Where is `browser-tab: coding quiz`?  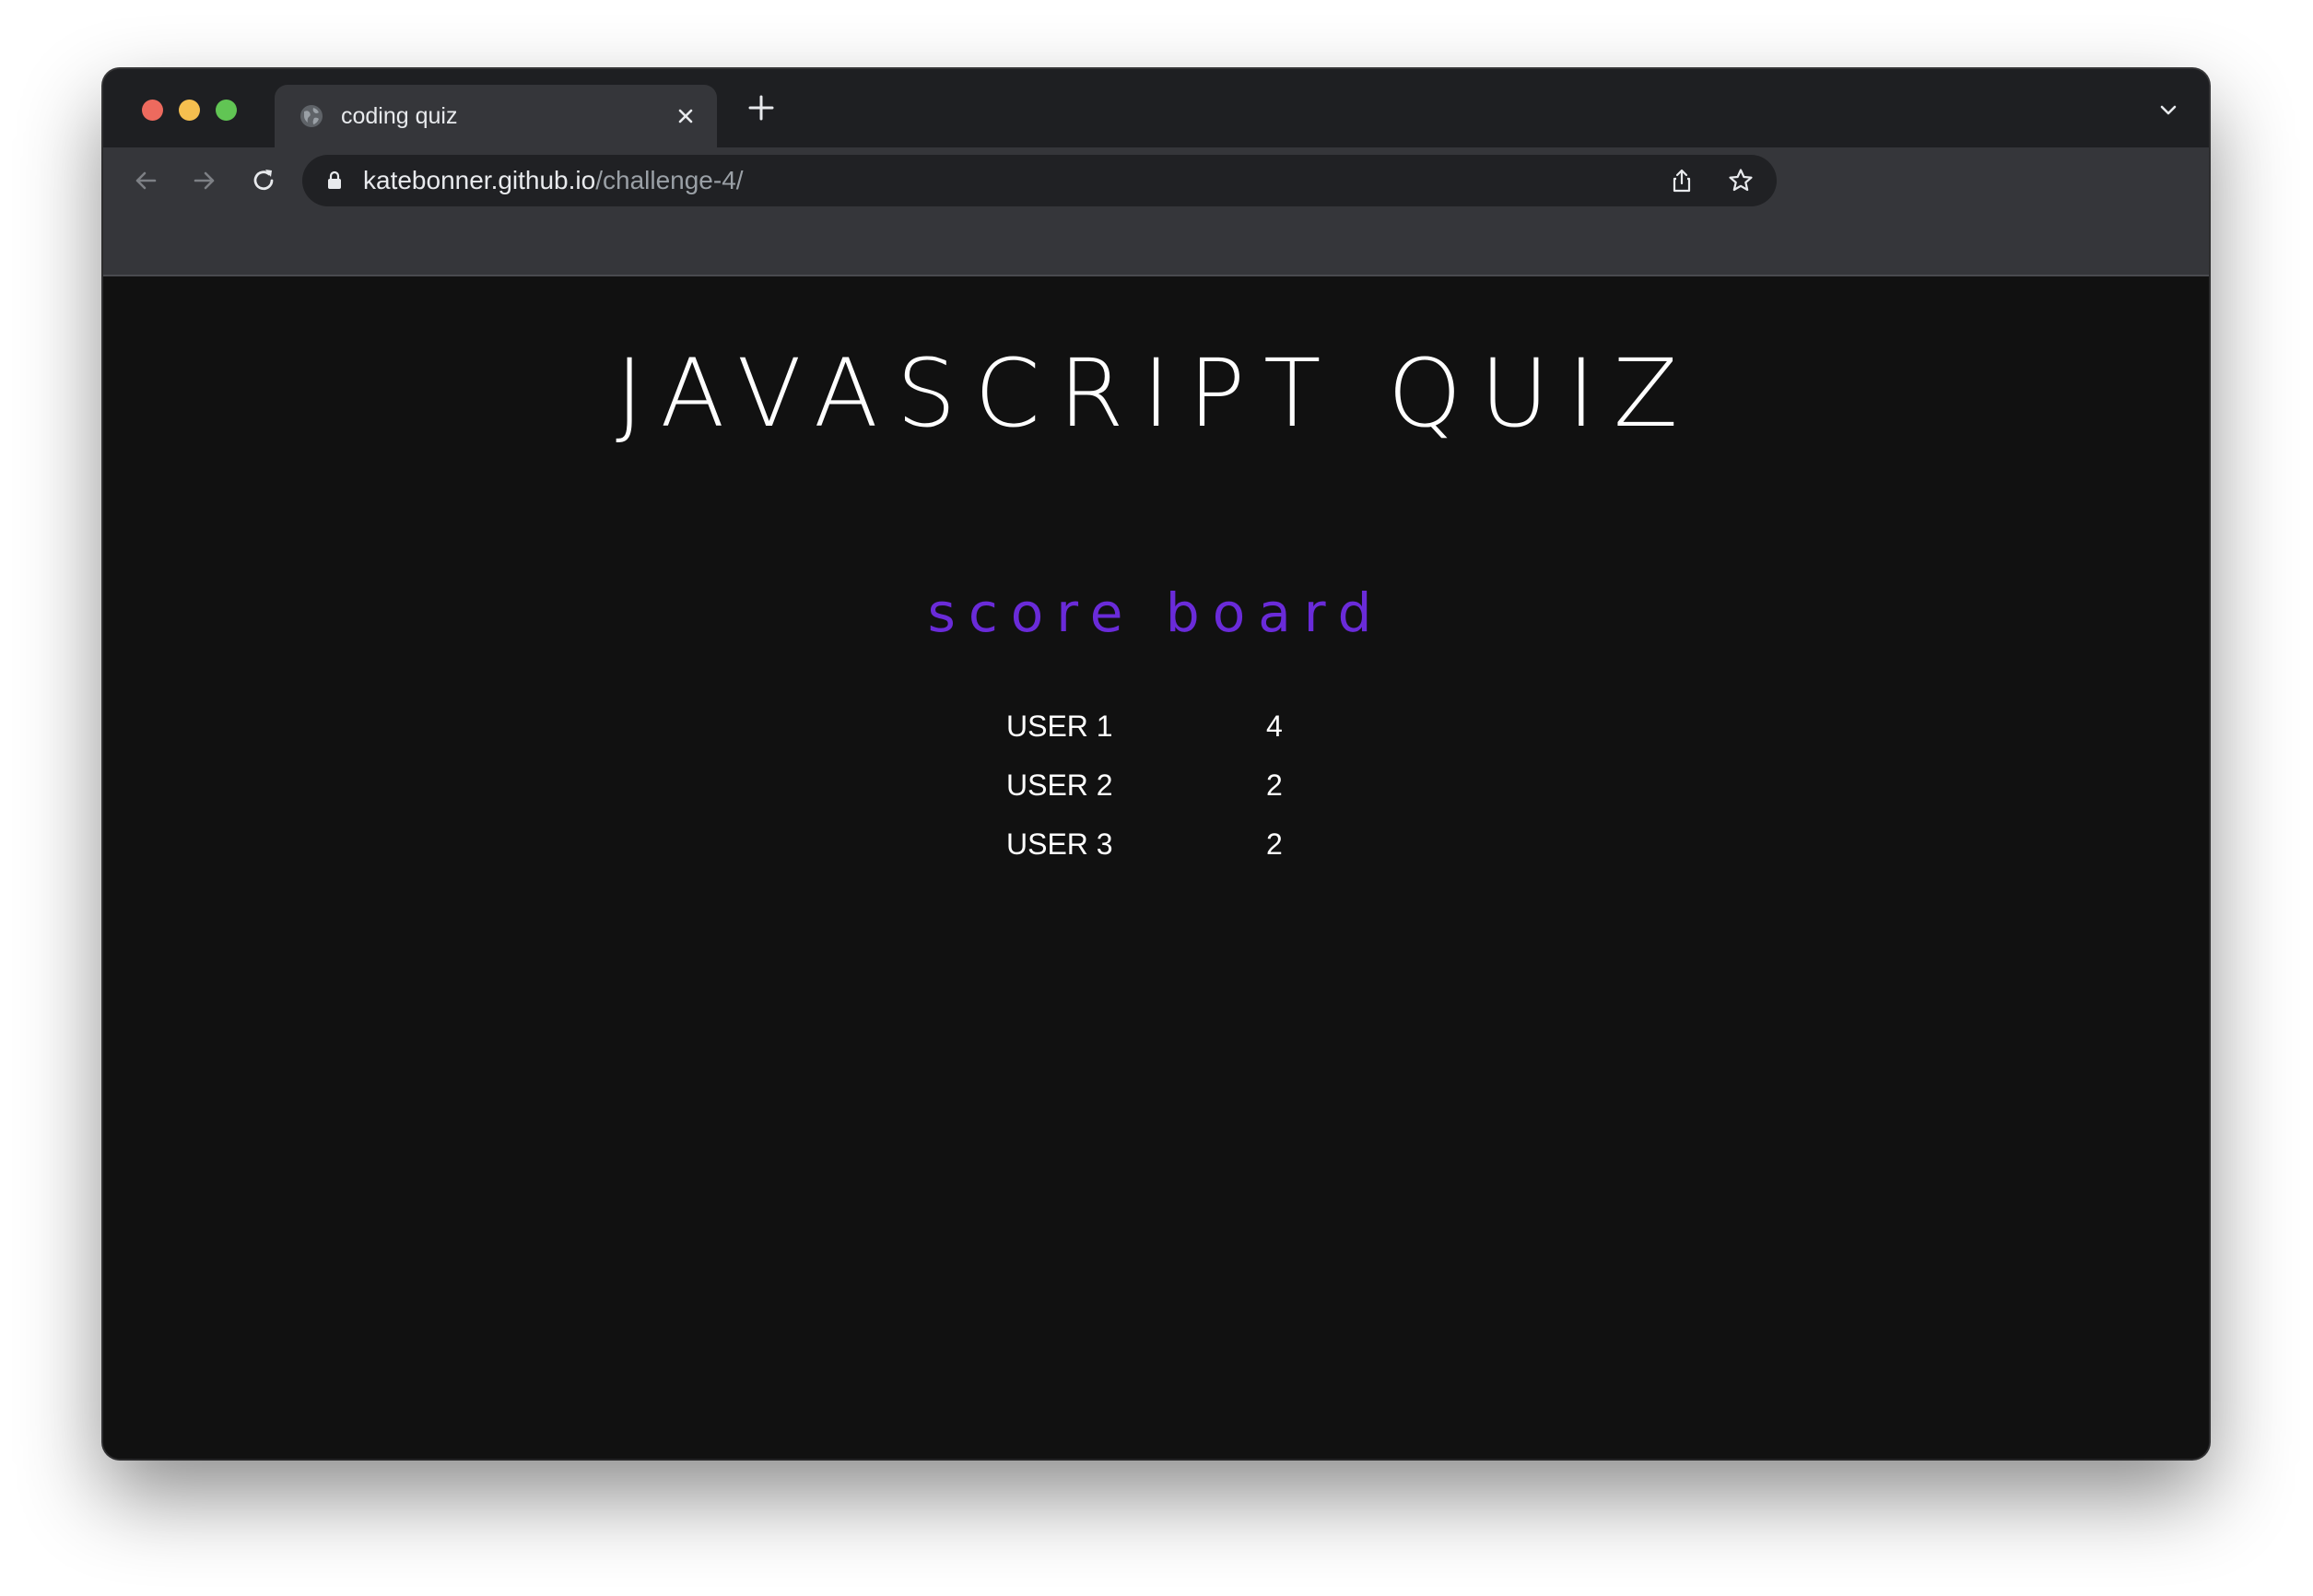
browser-tab: coding quiz is located at coordinates (496, 116).